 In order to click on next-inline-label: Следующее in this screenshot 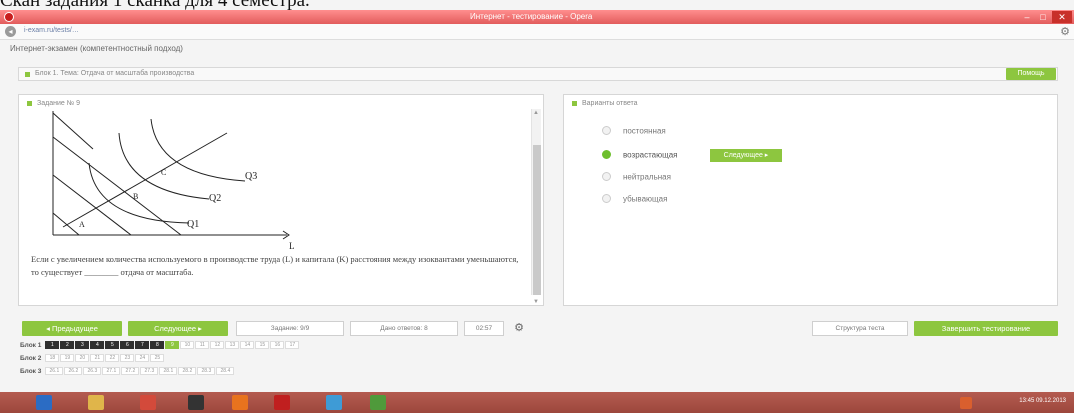, I will do `click(743, 155)`.